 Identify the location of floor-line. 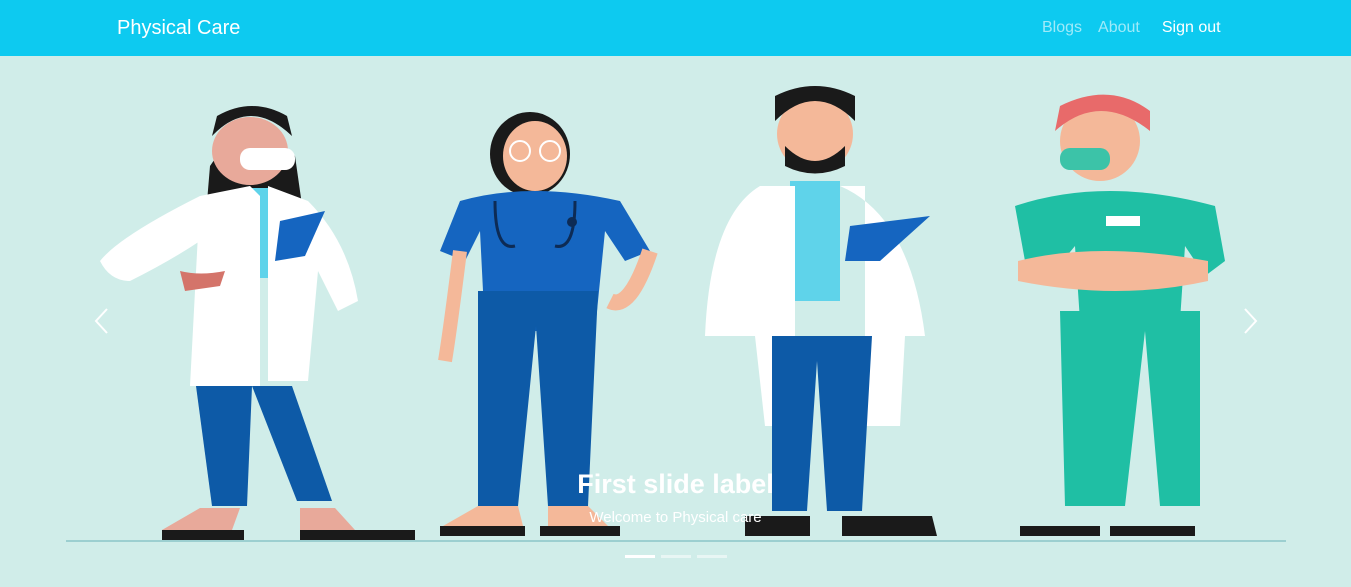
(676, 541).